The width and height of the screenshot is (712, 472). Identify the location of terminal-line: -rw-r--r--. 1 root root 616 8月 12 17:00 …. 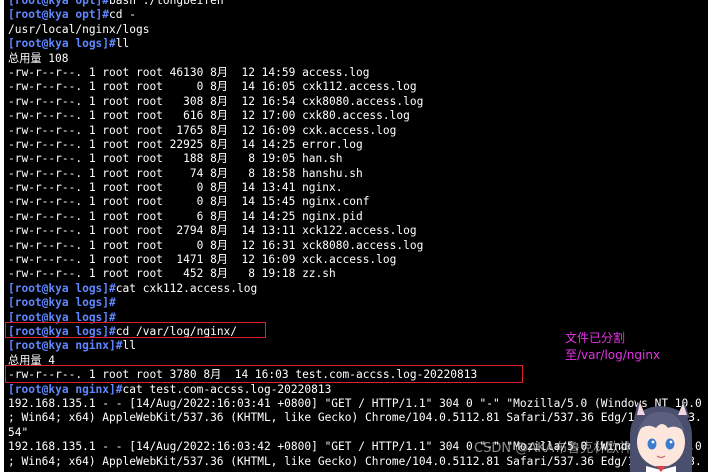
(358, 116).